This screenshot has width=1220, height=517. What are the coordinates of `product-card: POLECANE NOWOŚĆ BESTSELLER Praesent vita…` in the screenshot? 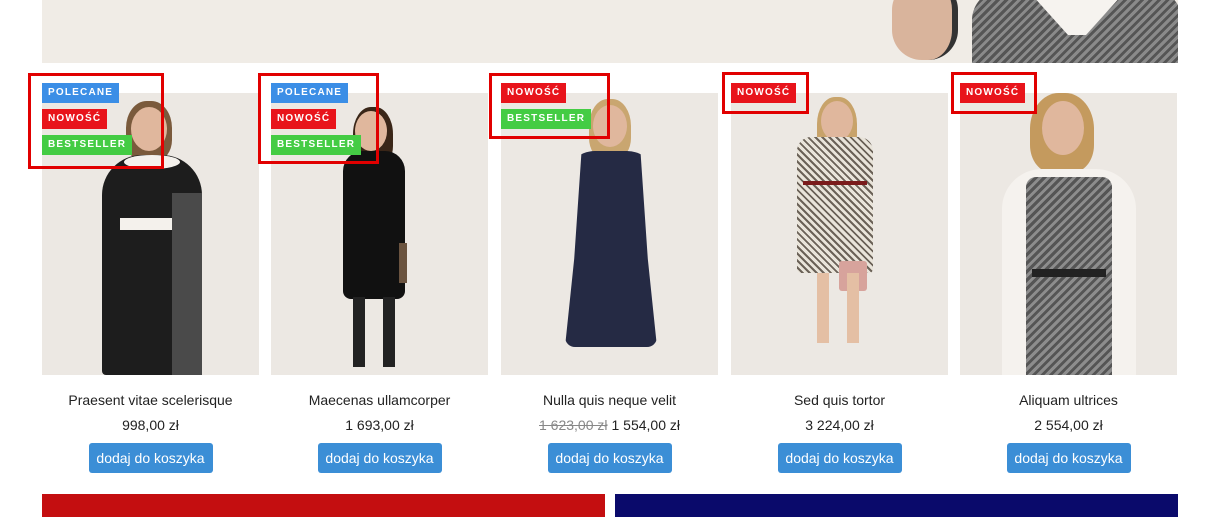 It's located at (150, 278).